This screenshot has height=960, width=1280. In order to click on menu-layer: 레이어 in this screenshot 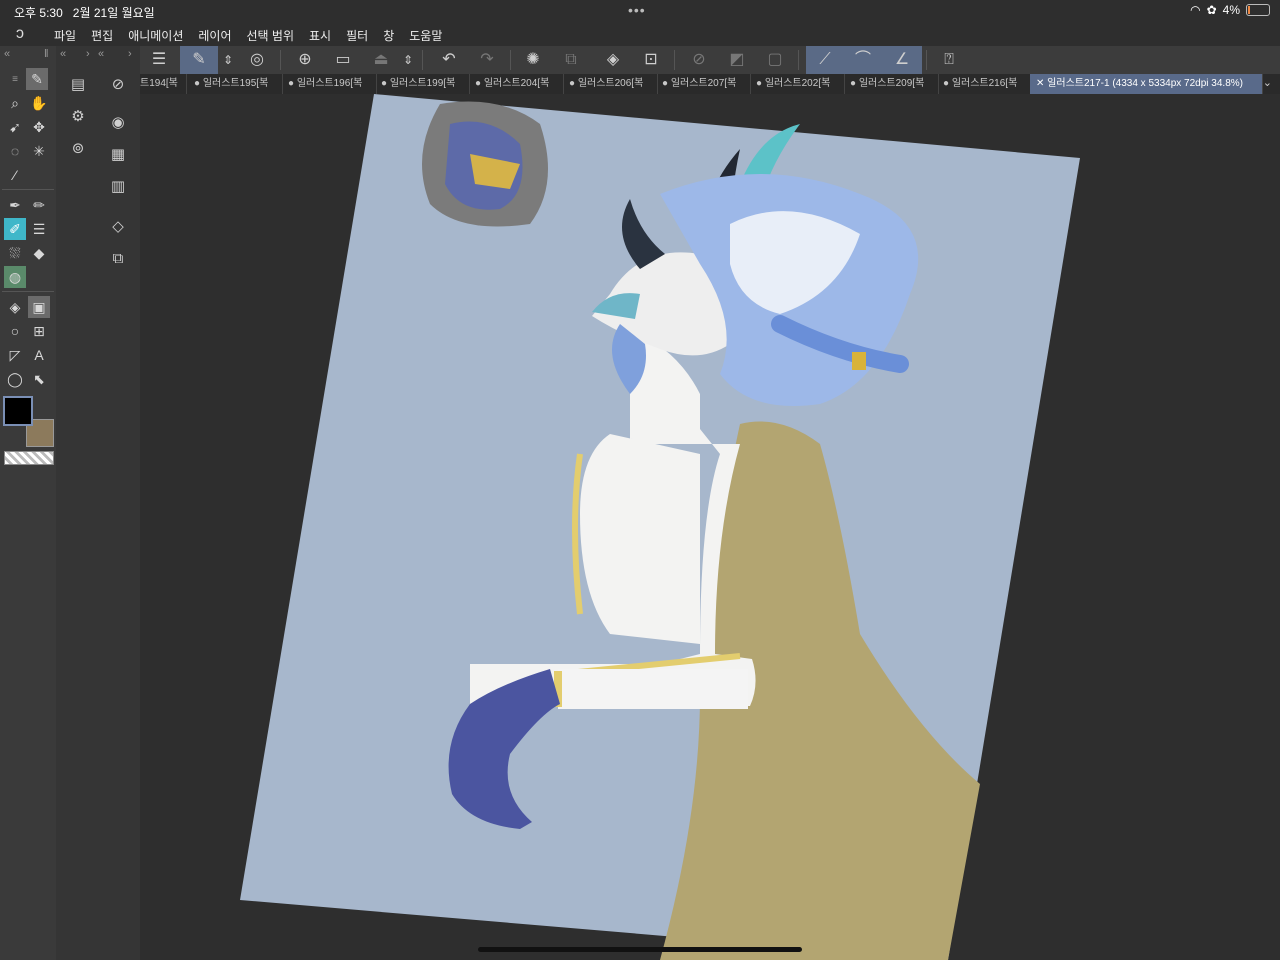, I will do `click(214, 35)`.